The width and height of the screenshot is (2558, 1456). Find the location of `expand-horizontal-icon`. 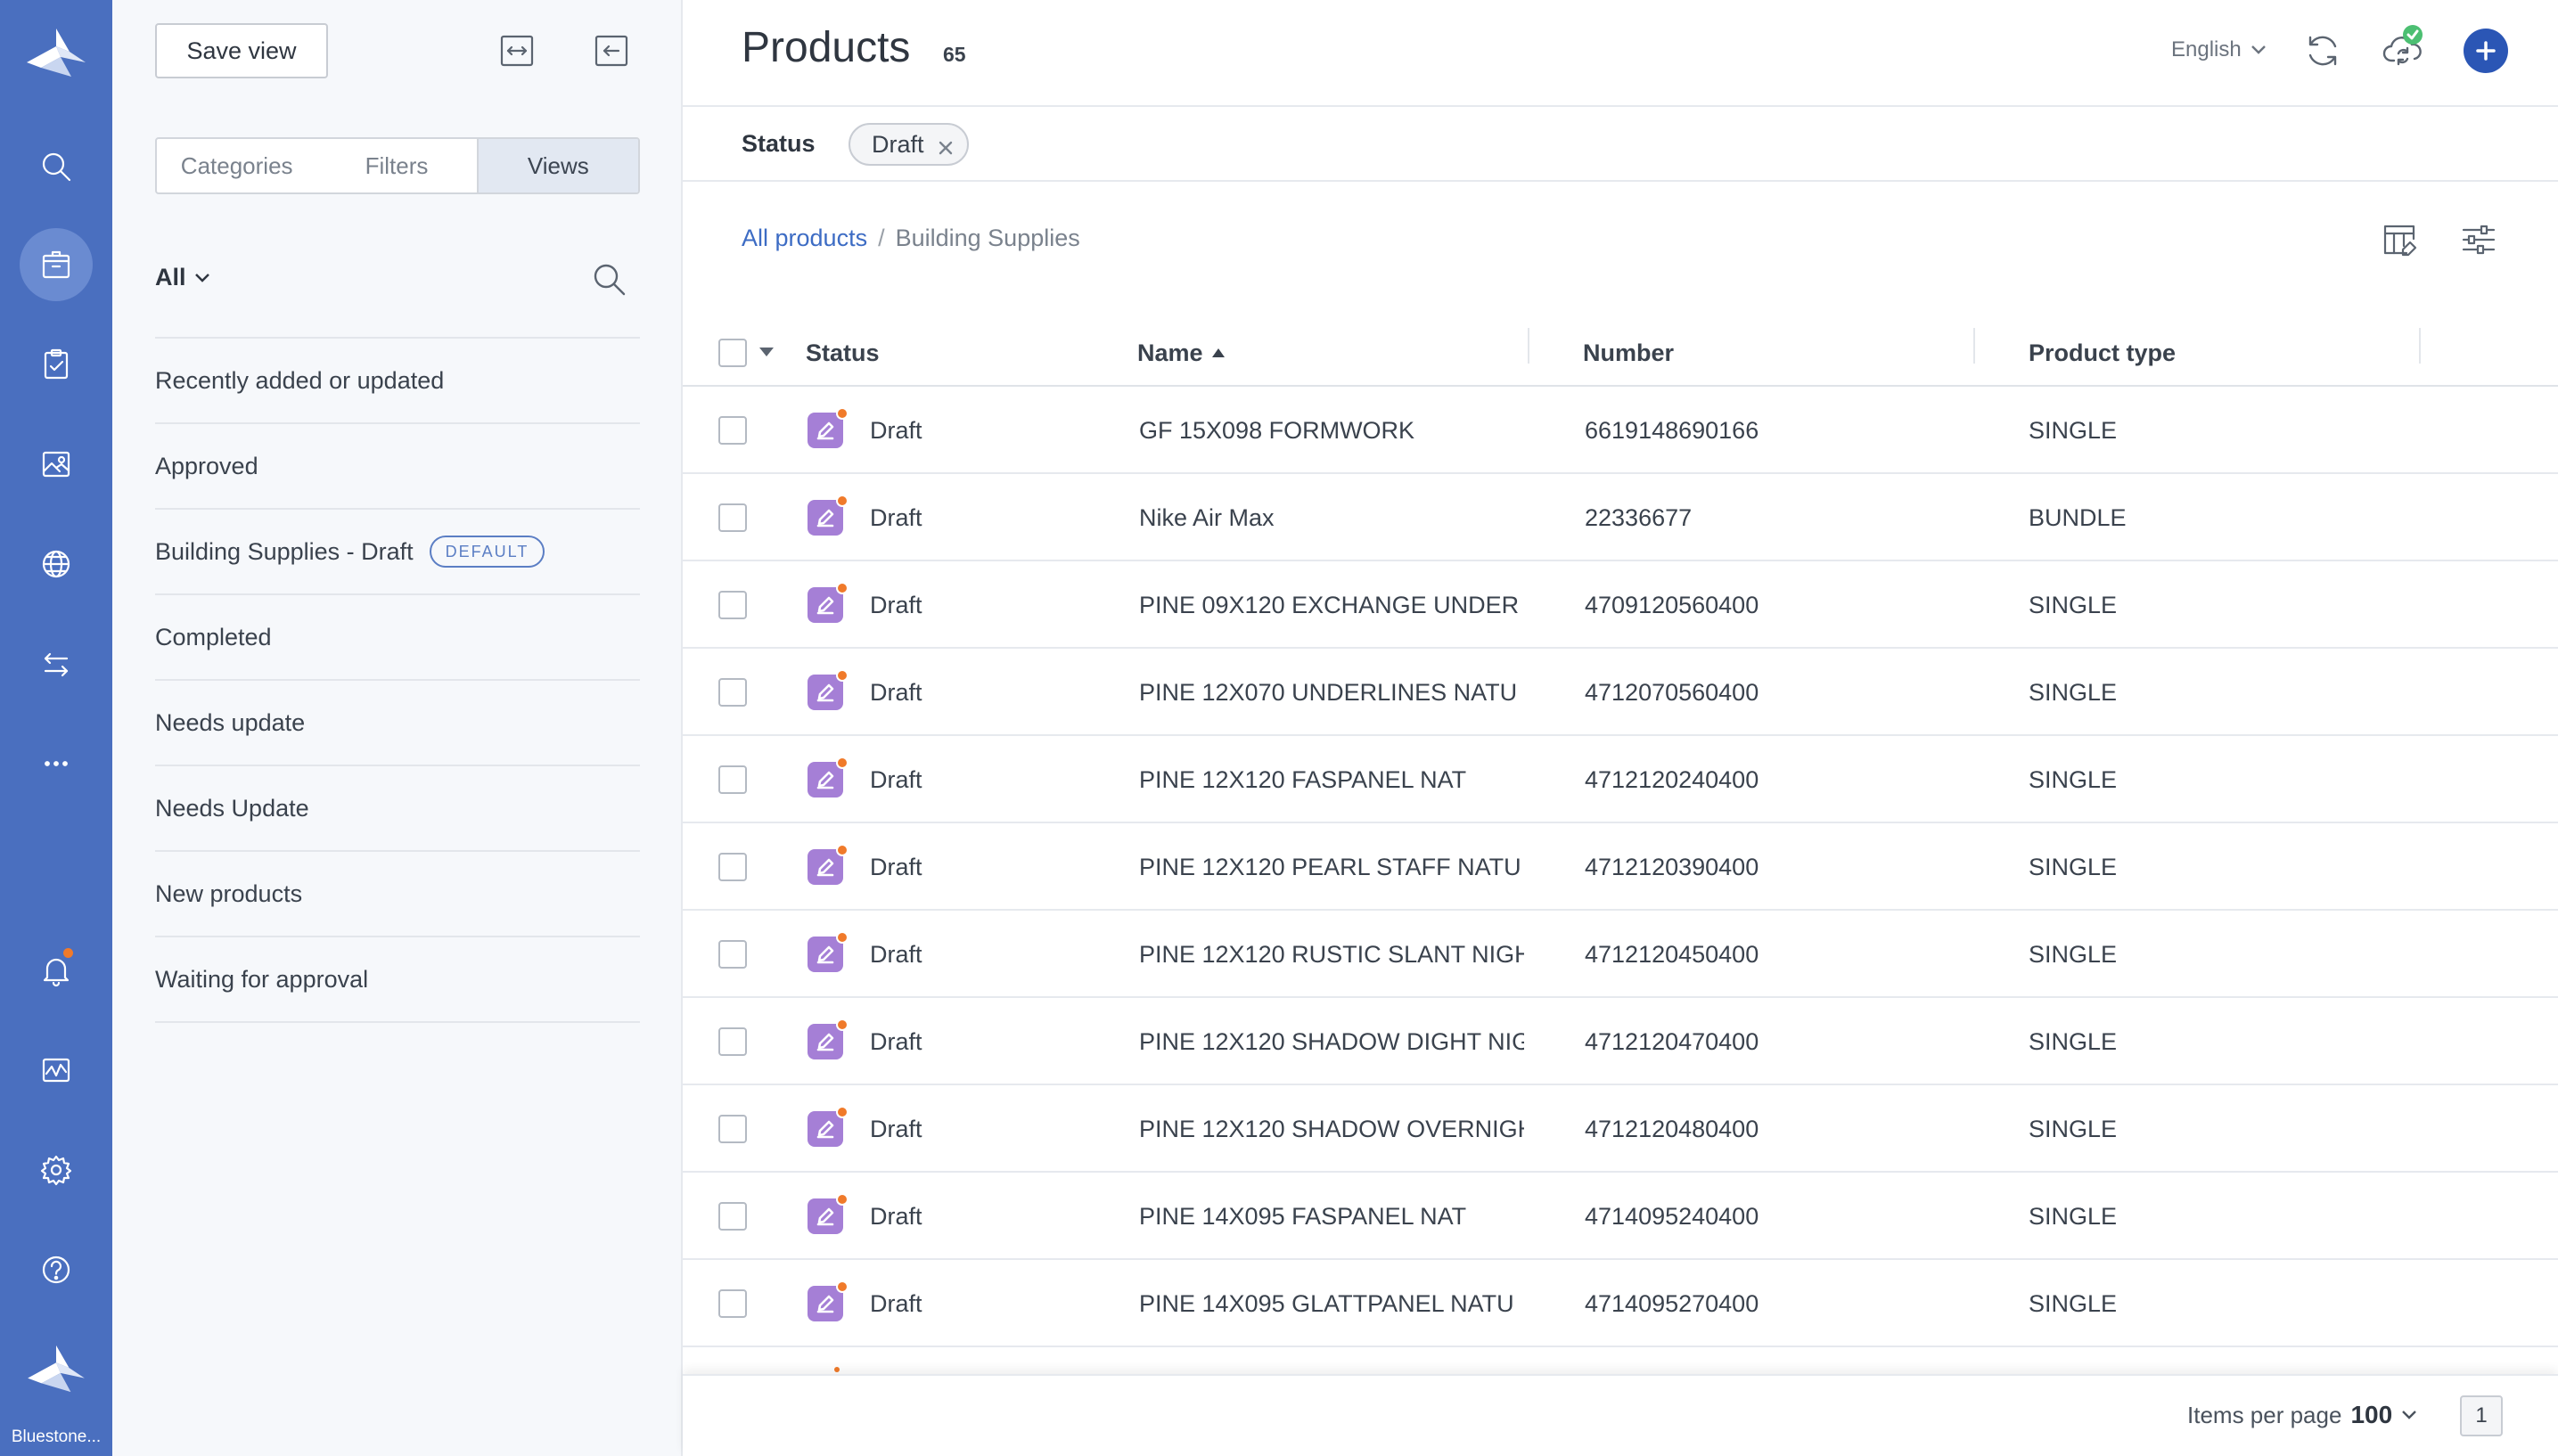

expand-horizontal-icon is located at coordinates (517, 51).